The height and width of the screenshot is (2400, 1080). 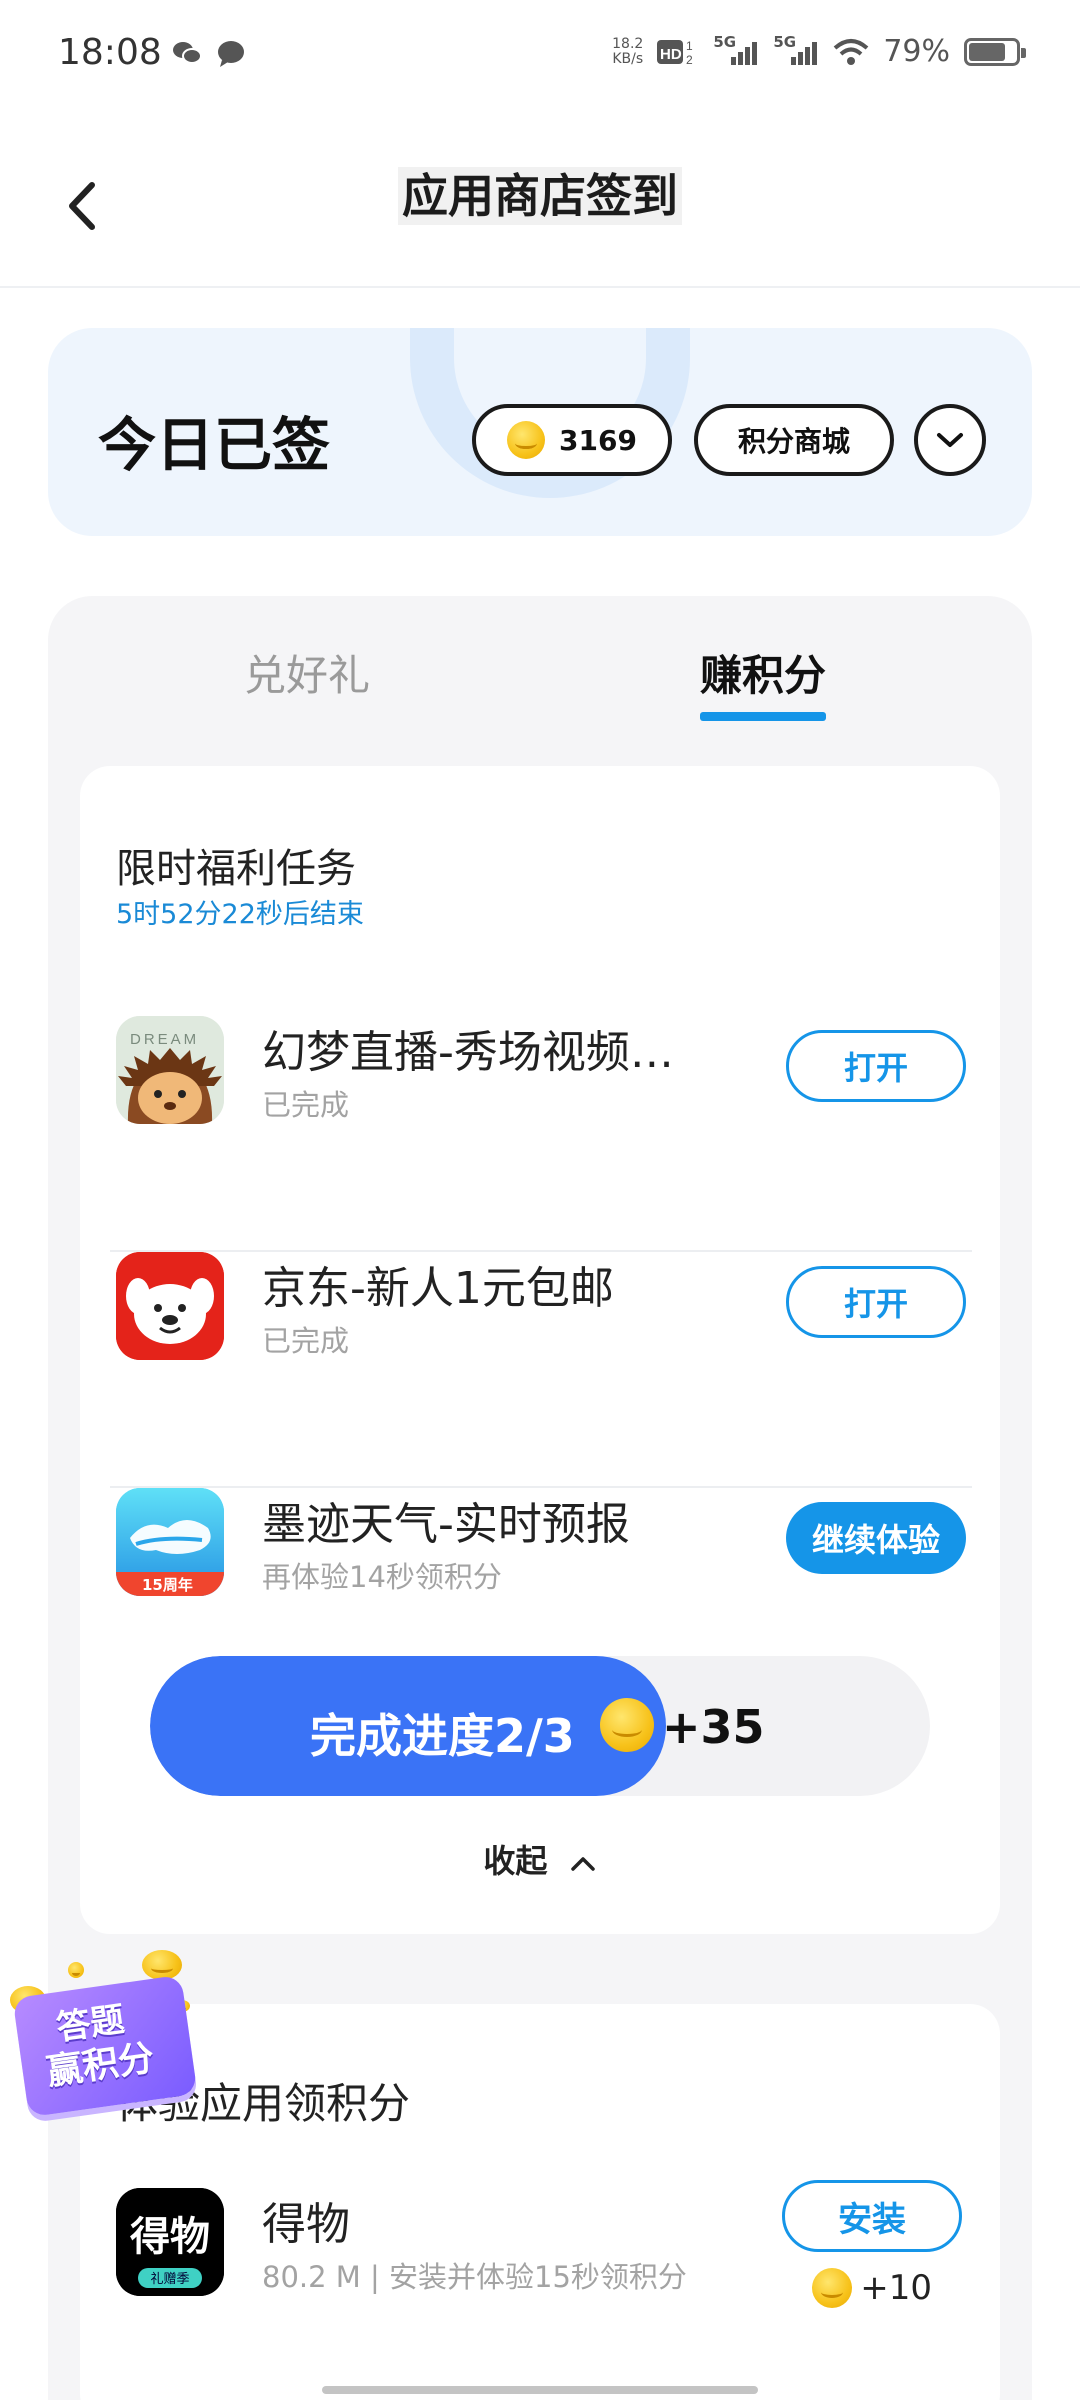 I want to click on home-indicator, so click(x=540, y=2390).